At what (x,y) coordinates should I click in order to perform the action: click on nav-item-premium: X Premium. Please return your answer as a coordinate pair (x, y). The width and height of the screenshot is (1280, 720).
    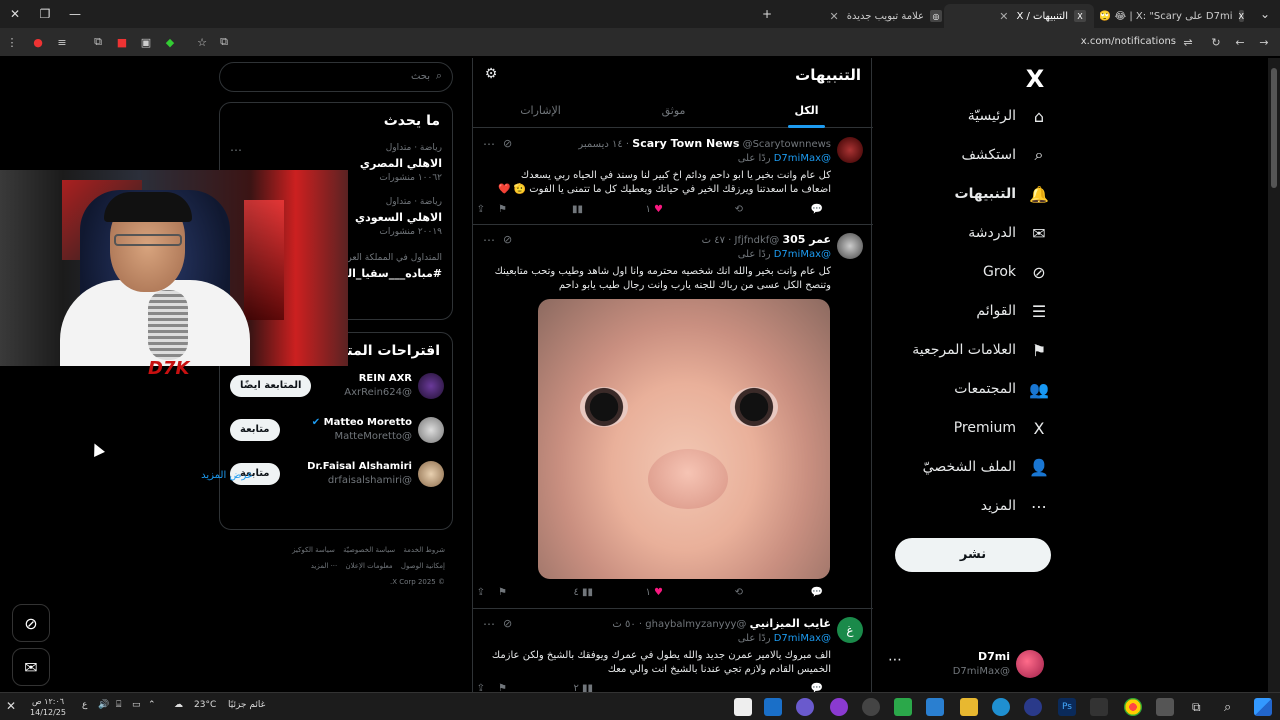
    Looking at the image, I should click on (965, 428).